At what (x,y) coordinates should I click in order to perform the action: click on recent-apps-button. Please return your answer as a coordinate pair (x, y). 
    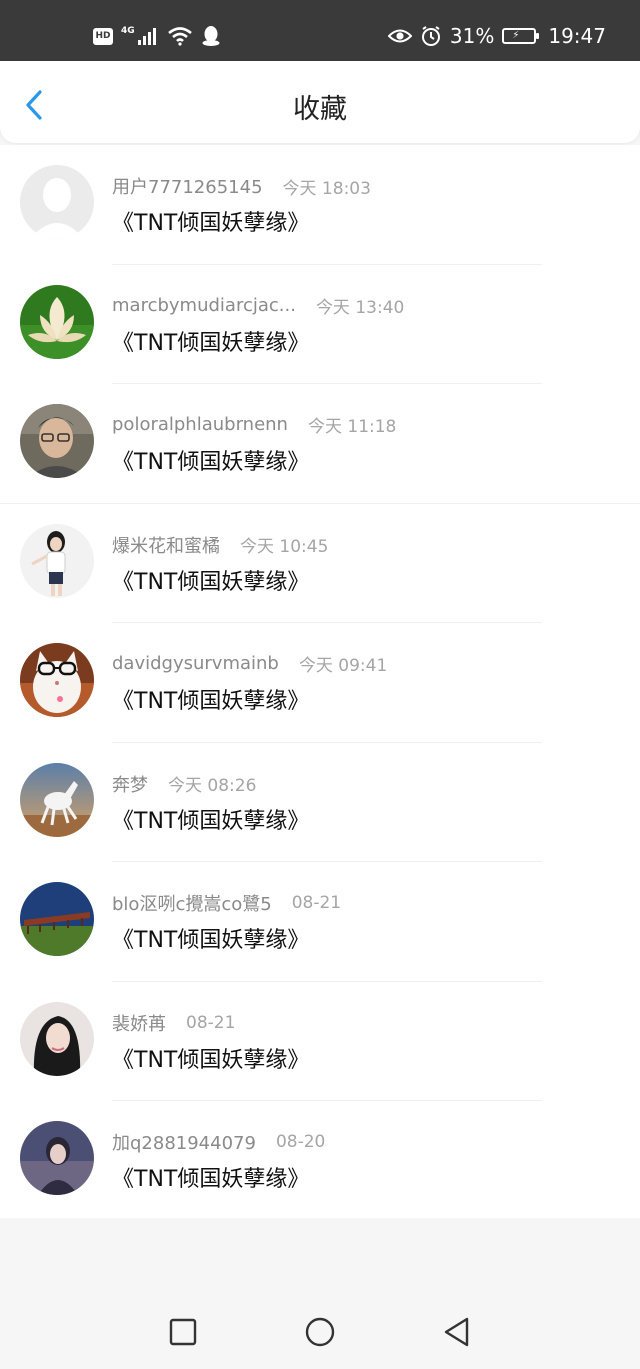
    Looking at the image, I should click on (183, 1332).